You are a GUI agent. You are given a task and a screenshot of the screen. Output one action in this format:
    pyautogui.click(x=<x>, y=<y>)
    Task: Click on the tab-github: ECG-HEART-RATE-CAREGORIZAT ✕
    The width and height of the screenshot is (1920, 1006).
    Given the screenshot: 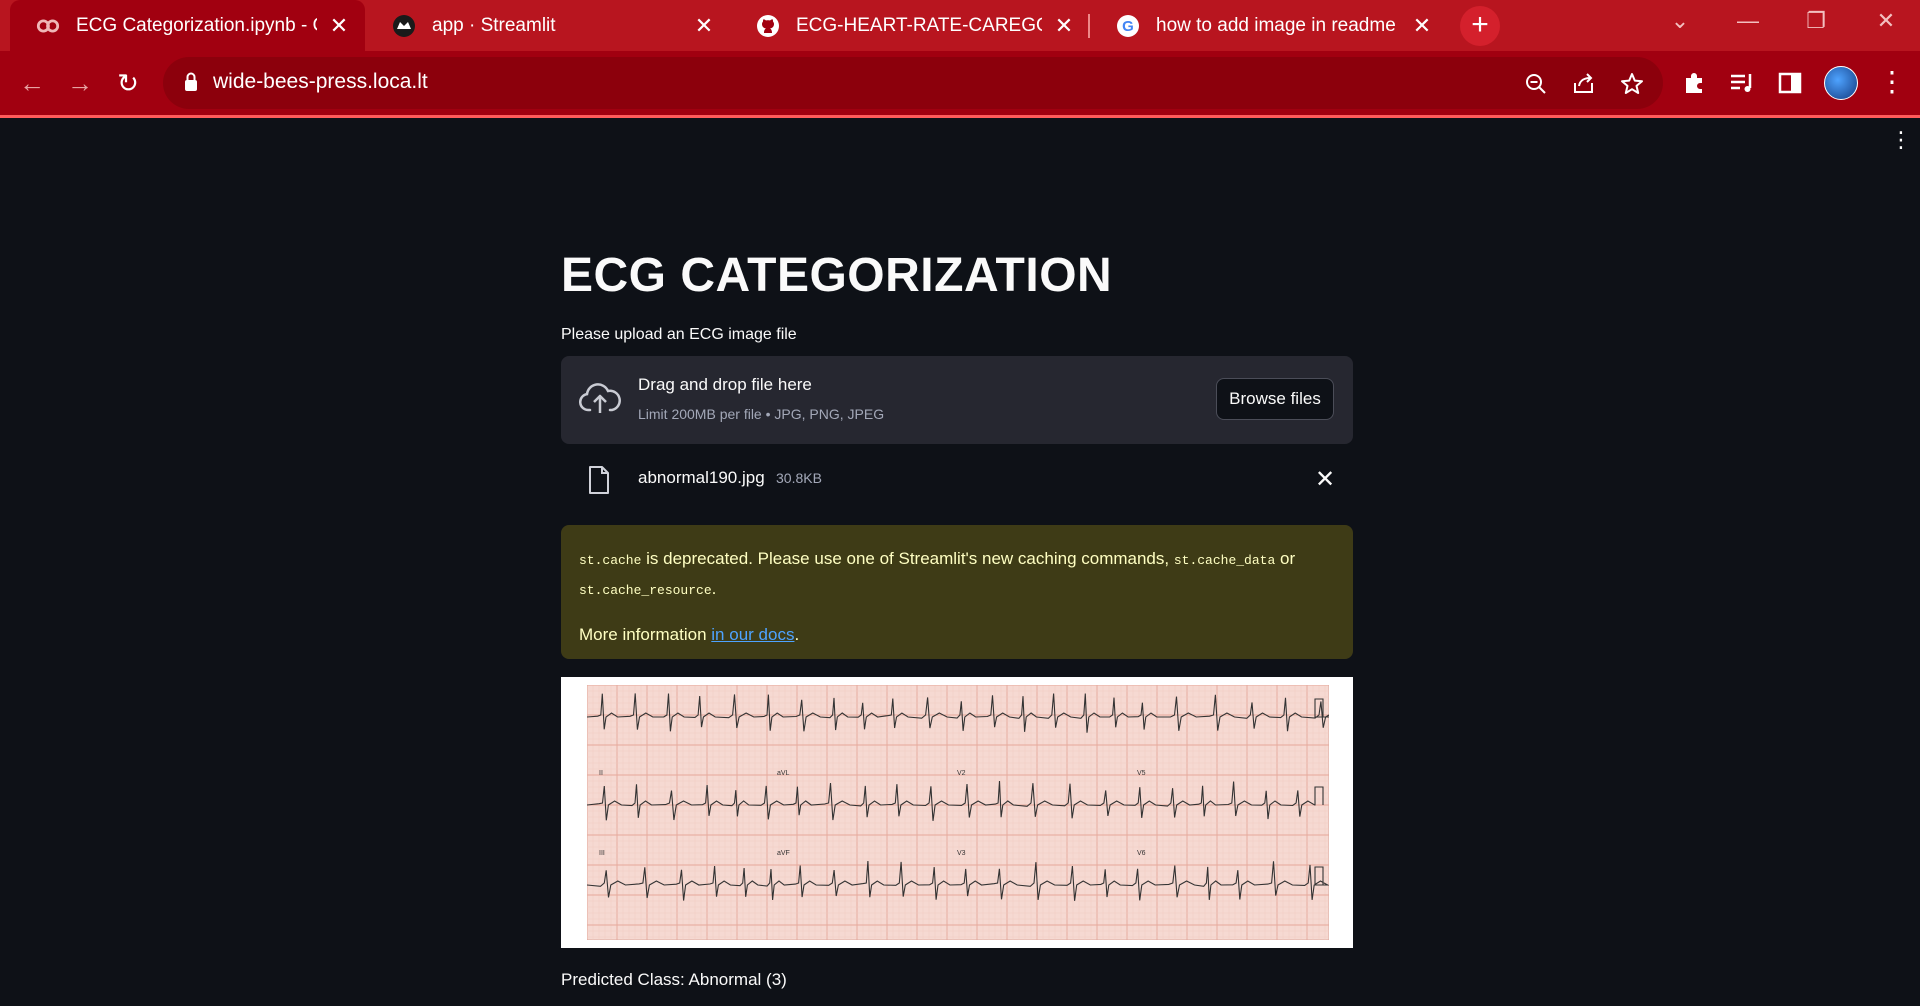 What is the action you would take?
    pyautogui.click(x=910, y=25)
    